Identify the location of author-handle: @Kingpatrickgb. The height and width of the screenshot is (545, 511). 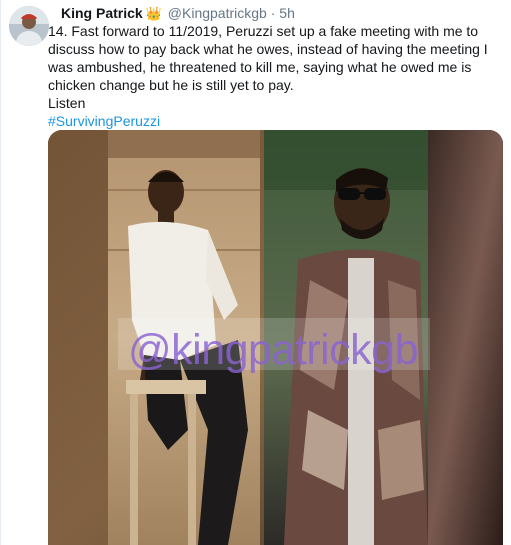
(217, 13).